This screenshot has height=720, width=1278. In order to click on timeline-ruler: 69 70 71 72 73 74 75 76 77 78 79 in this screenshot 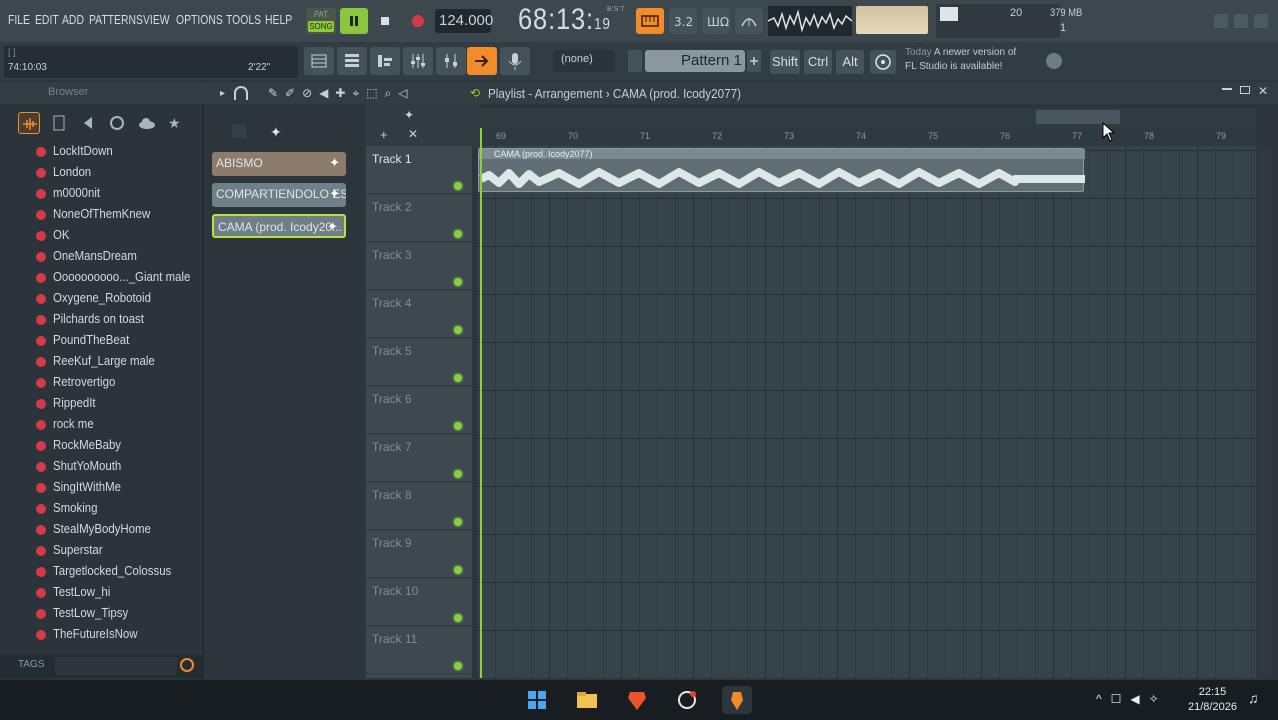, I will do `click(867, 137)`.